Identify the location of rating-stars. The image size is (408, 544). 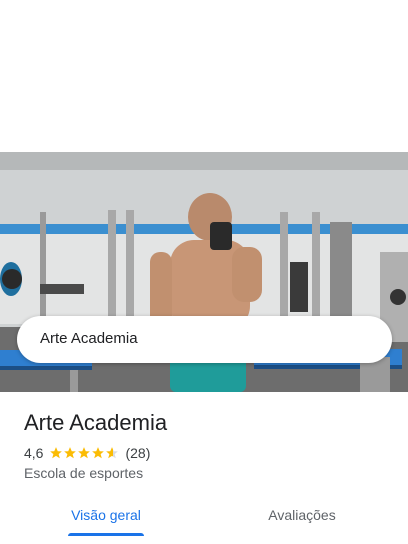
(84, 453).